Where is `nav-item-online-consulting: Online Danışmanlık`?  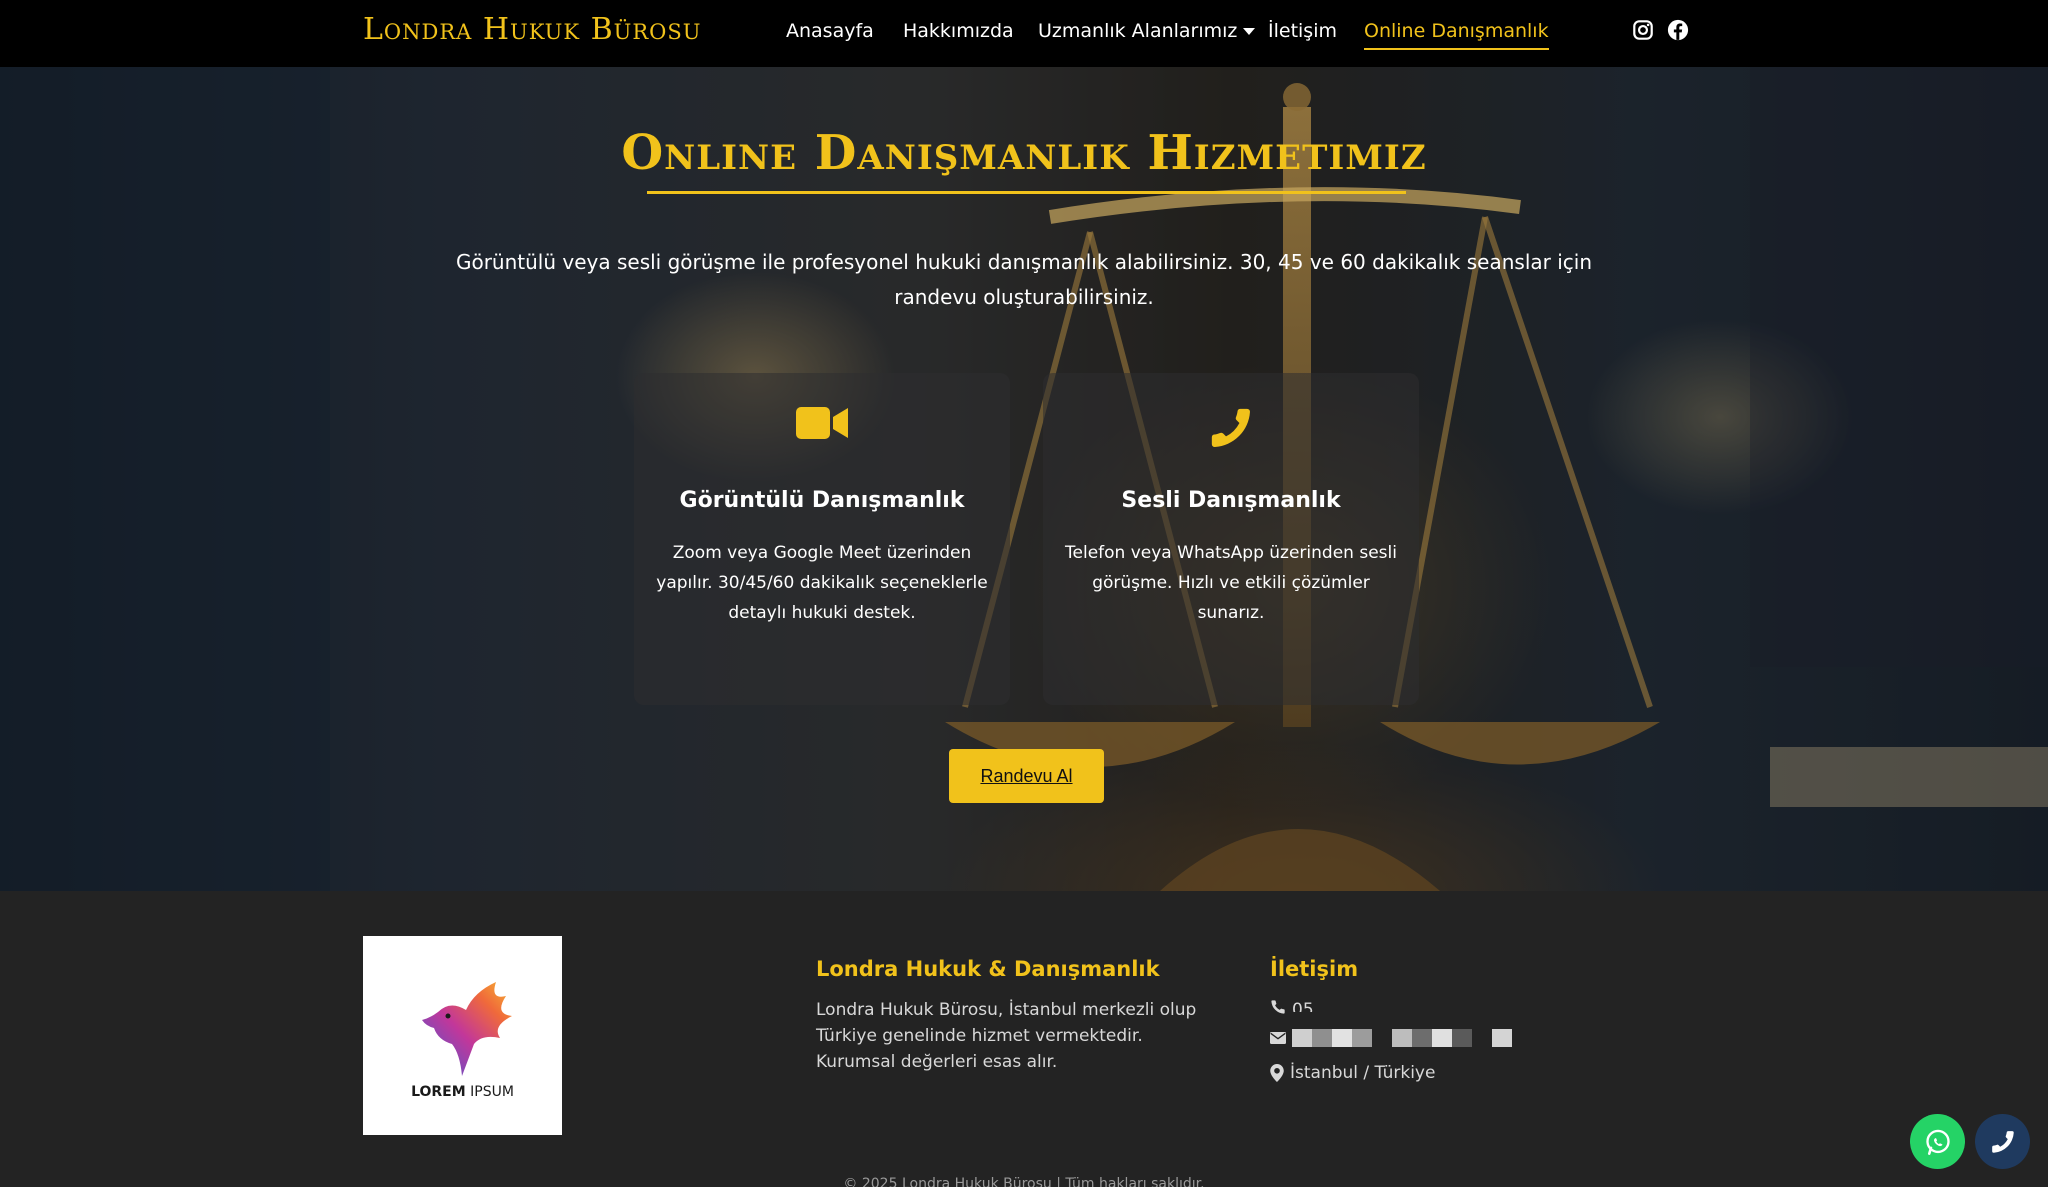 nav-item-online-consulting: Online Danışmanlık is located at coordinates (1456, 35).